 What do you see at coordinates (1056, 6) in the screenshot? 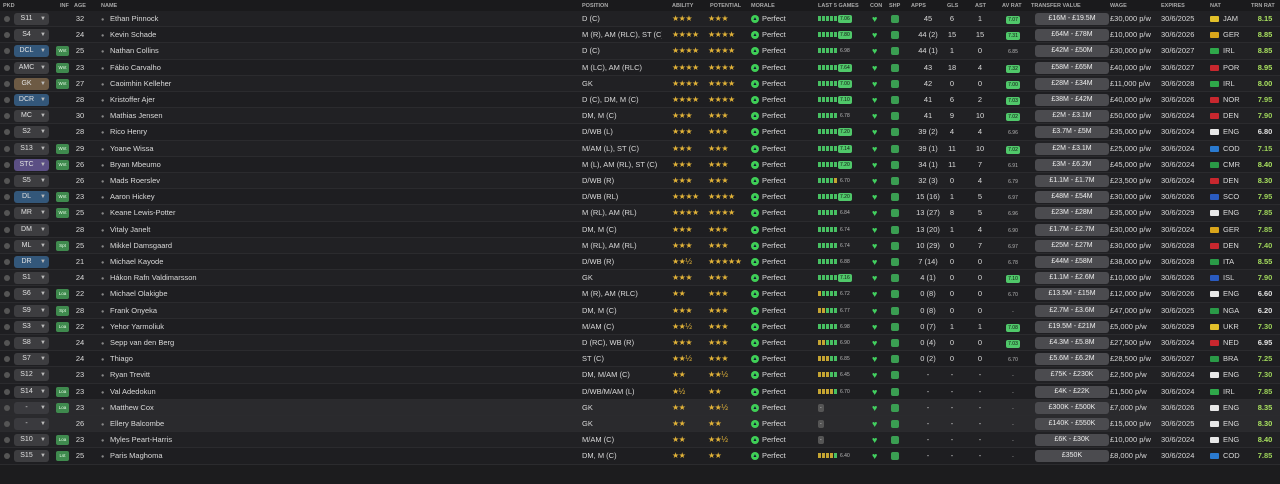
I see `header-transfer-value: TRANSFER VALUE` at bounding box center [1056, 6].